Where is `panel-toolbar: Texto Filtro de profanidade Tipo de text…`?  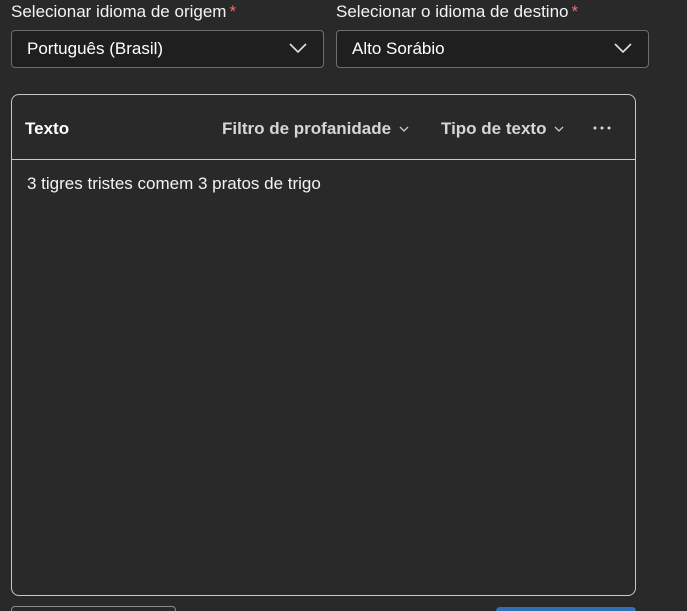
panel-toolbar: Texto Filtro de profanidade Tipo de text… is located at coordinates (323, 127).